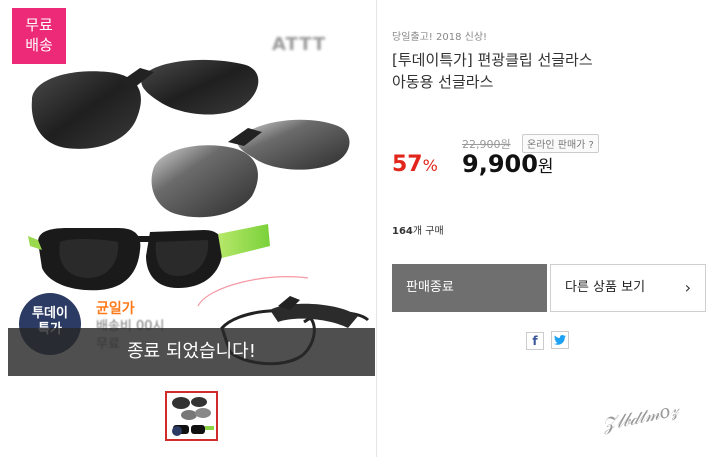 Image resolution: width=720 pixels, height=457 pixels. I want to click on brand-logo: ATTT, so click(299, 44).